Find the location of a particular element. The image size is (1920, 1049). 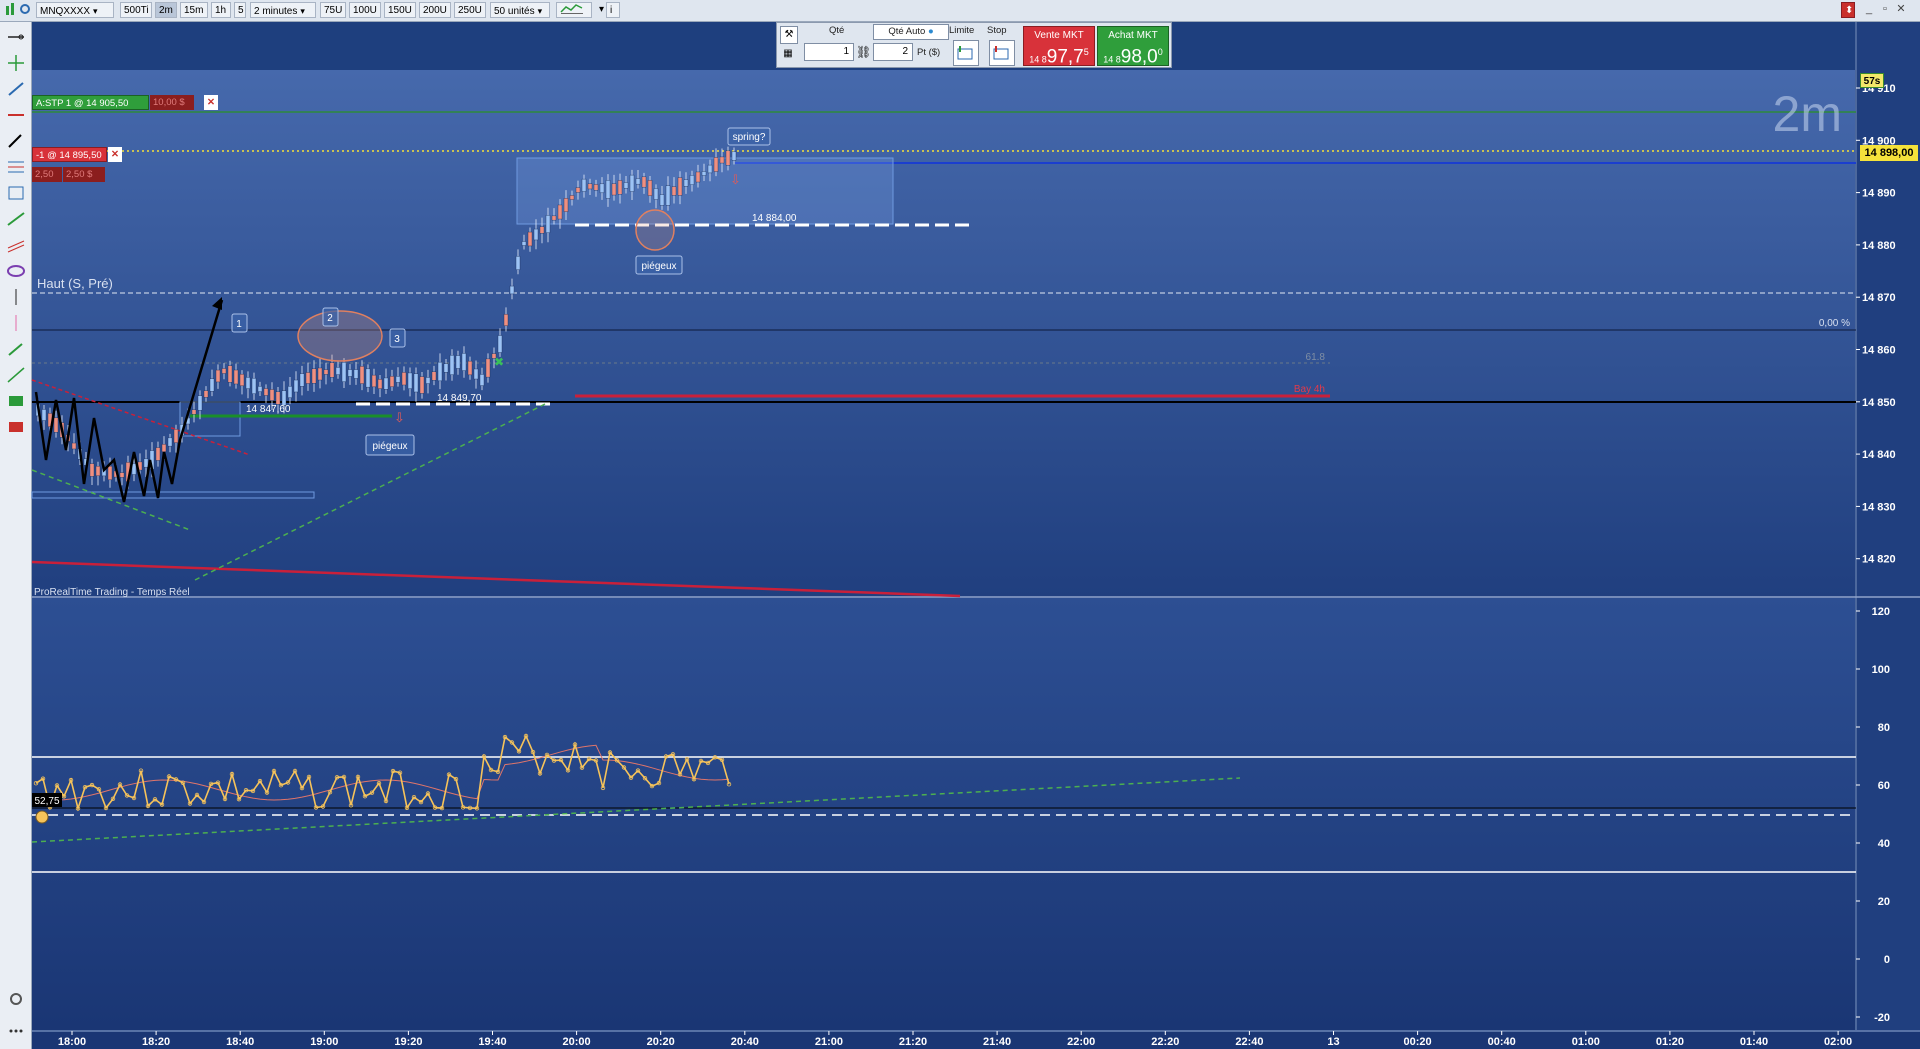

time-tick-label: 18:00 is located at coordinates (72, 1042).